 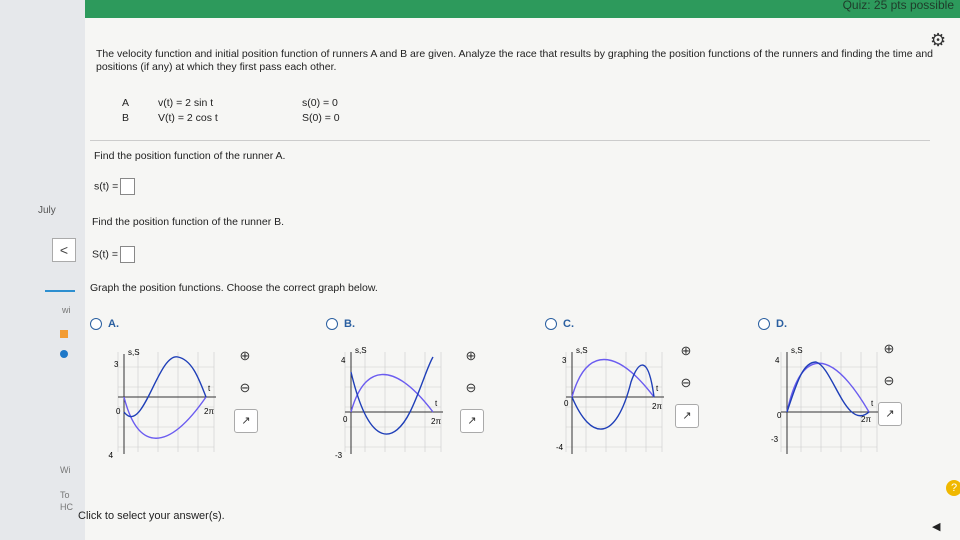 I want to click on answer-a-row: s(t) =, so click(x=115, y=186).